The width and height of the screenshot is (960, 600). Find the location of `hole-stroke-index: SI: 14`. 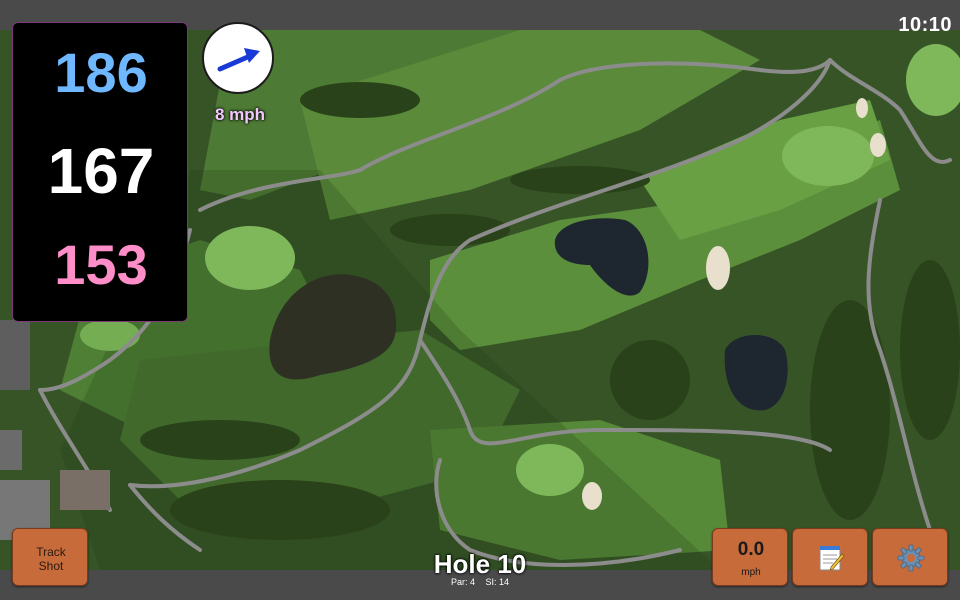

hole-stroke-index: SI: 14 is located at coordinates (497, 582).